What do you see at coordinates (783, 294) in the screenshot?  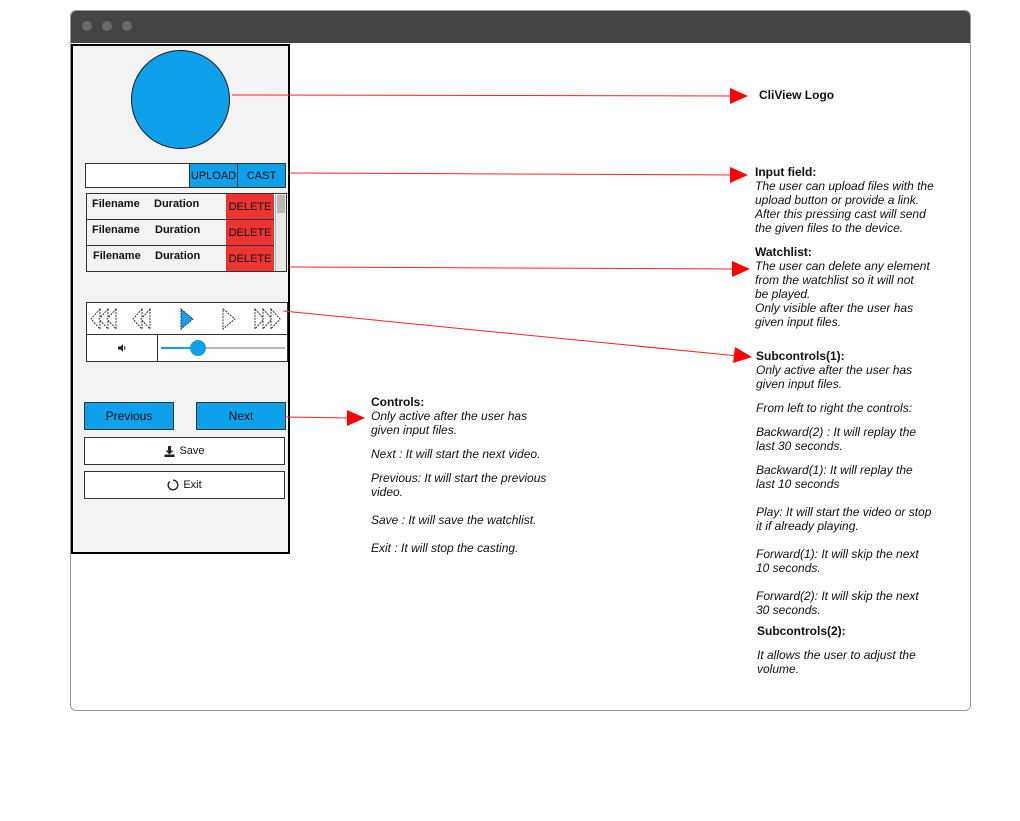 I see `annotation-line: be played.` at bounding box center [783, 294].